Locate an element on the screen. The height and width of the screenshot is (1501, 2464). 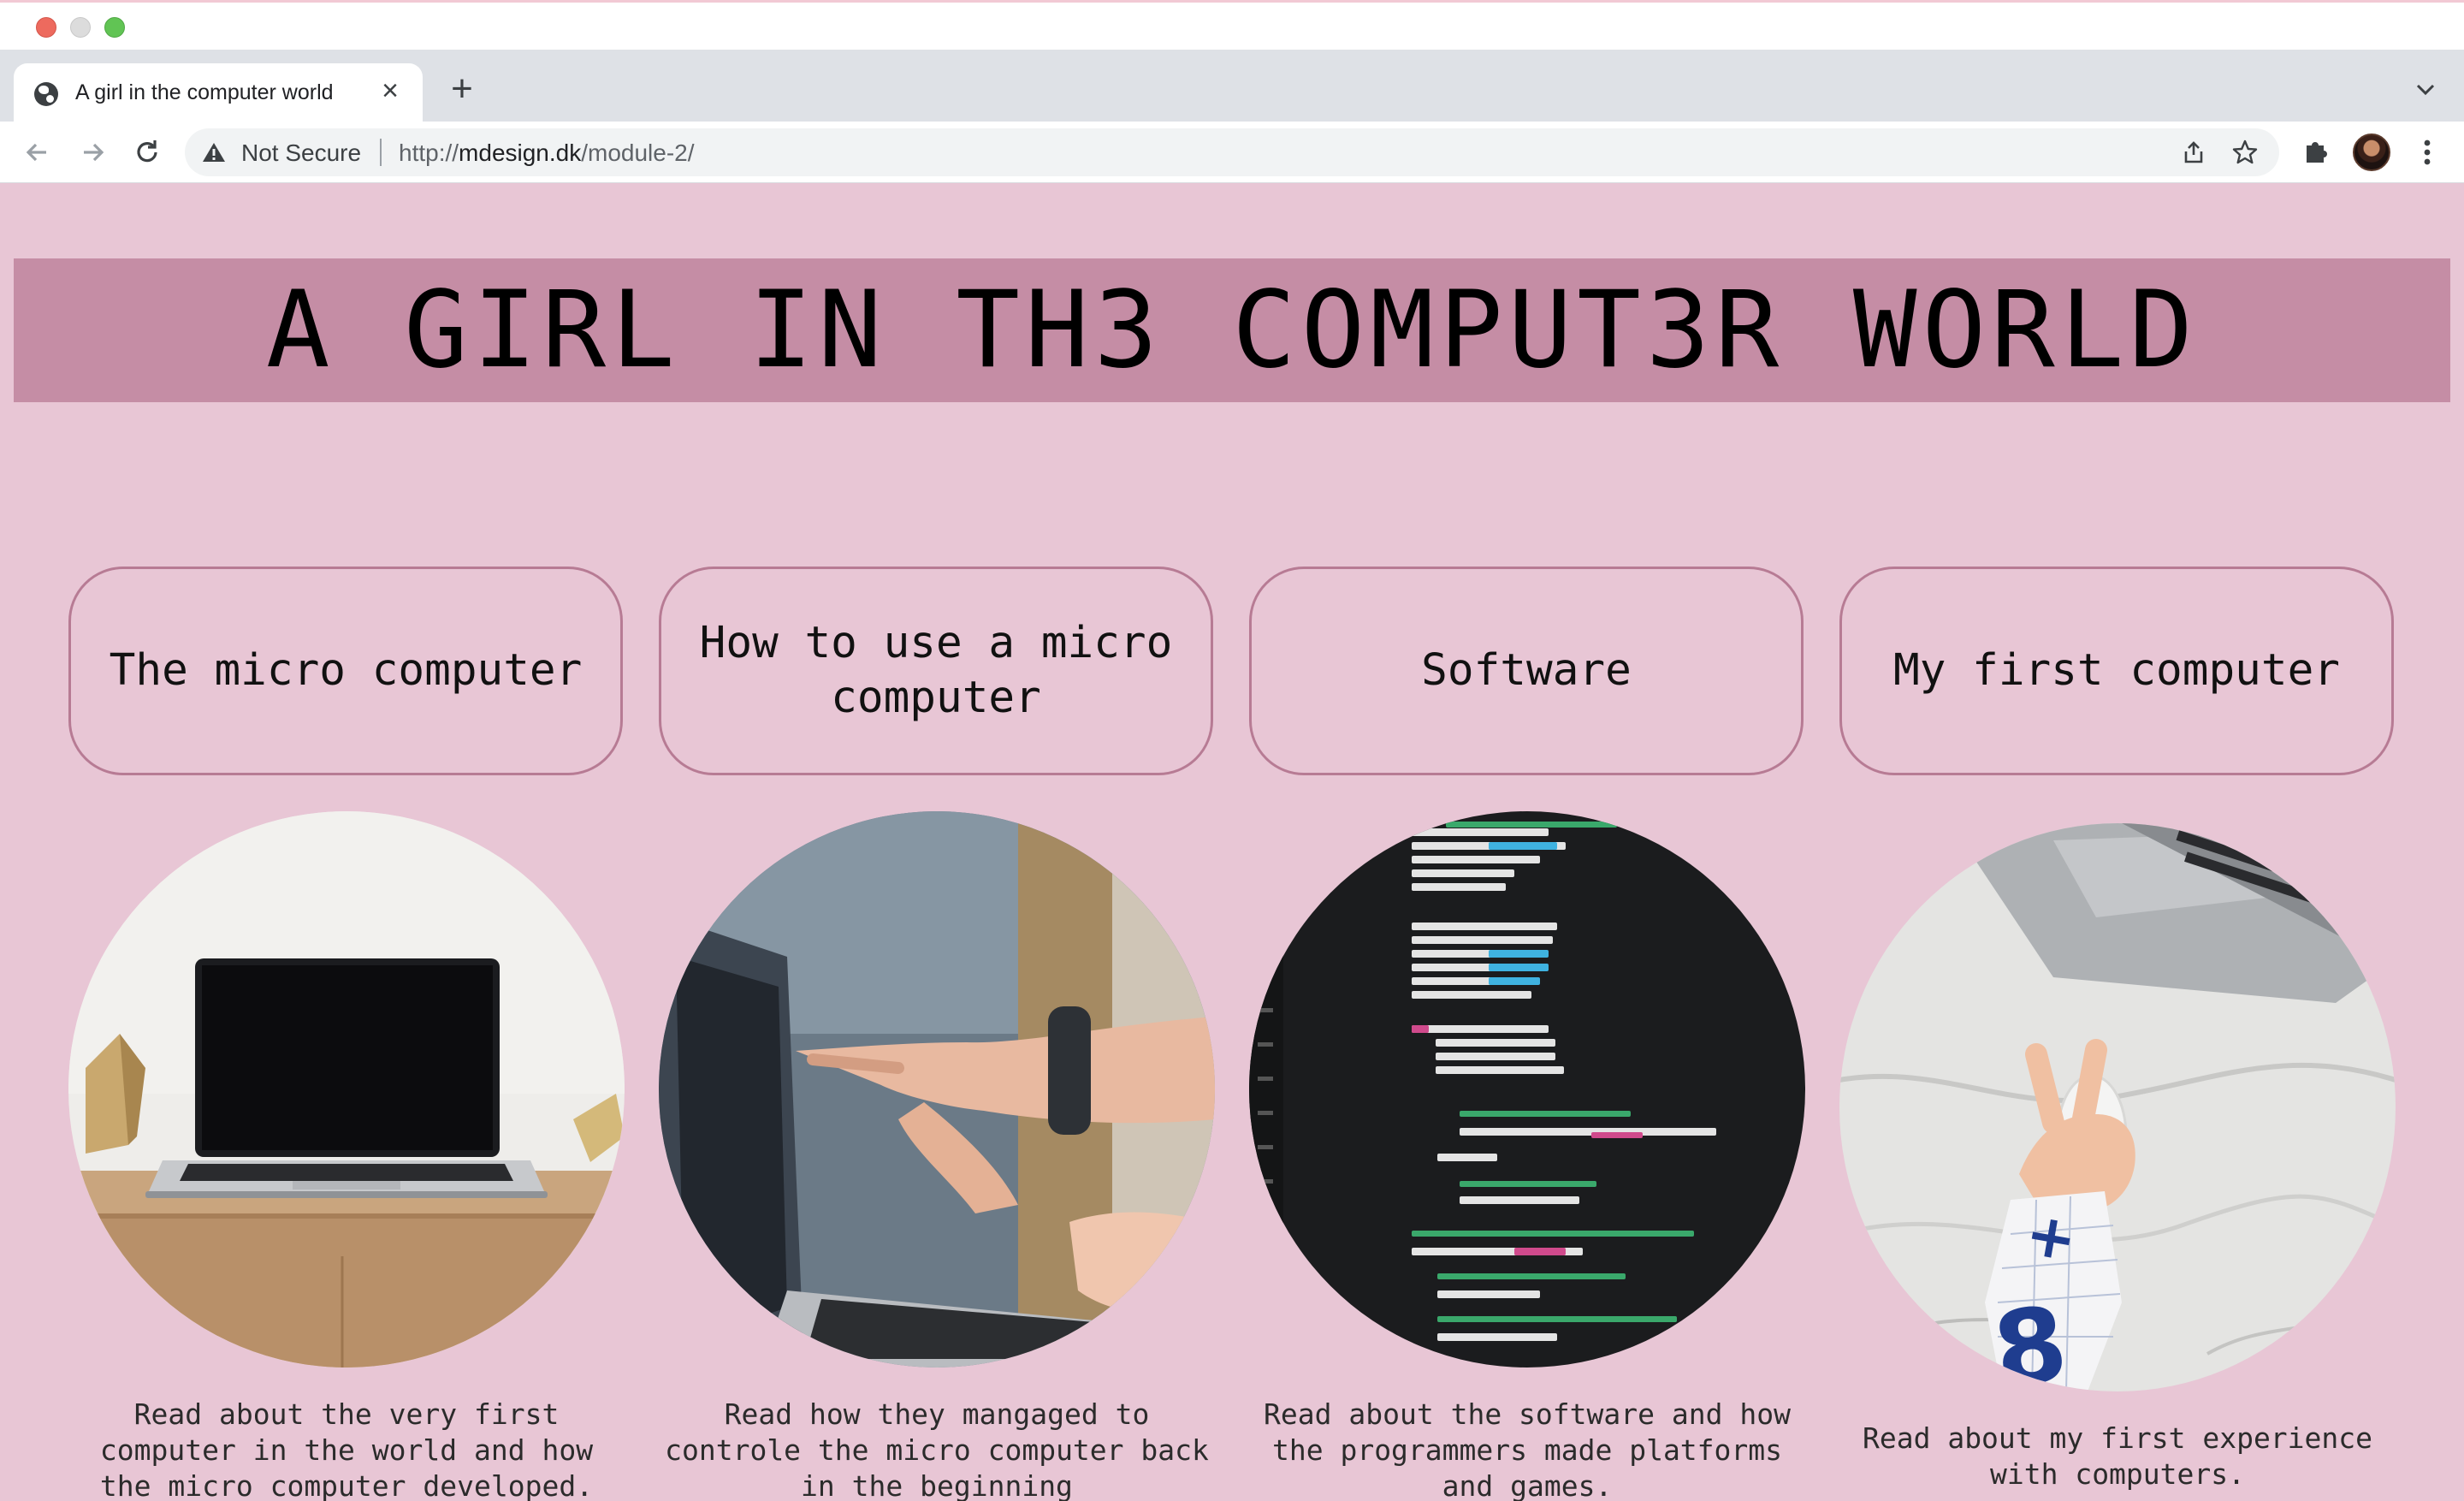
nav-button-how-to-use: How to use a micro computer is located at coordinates (936, 671).